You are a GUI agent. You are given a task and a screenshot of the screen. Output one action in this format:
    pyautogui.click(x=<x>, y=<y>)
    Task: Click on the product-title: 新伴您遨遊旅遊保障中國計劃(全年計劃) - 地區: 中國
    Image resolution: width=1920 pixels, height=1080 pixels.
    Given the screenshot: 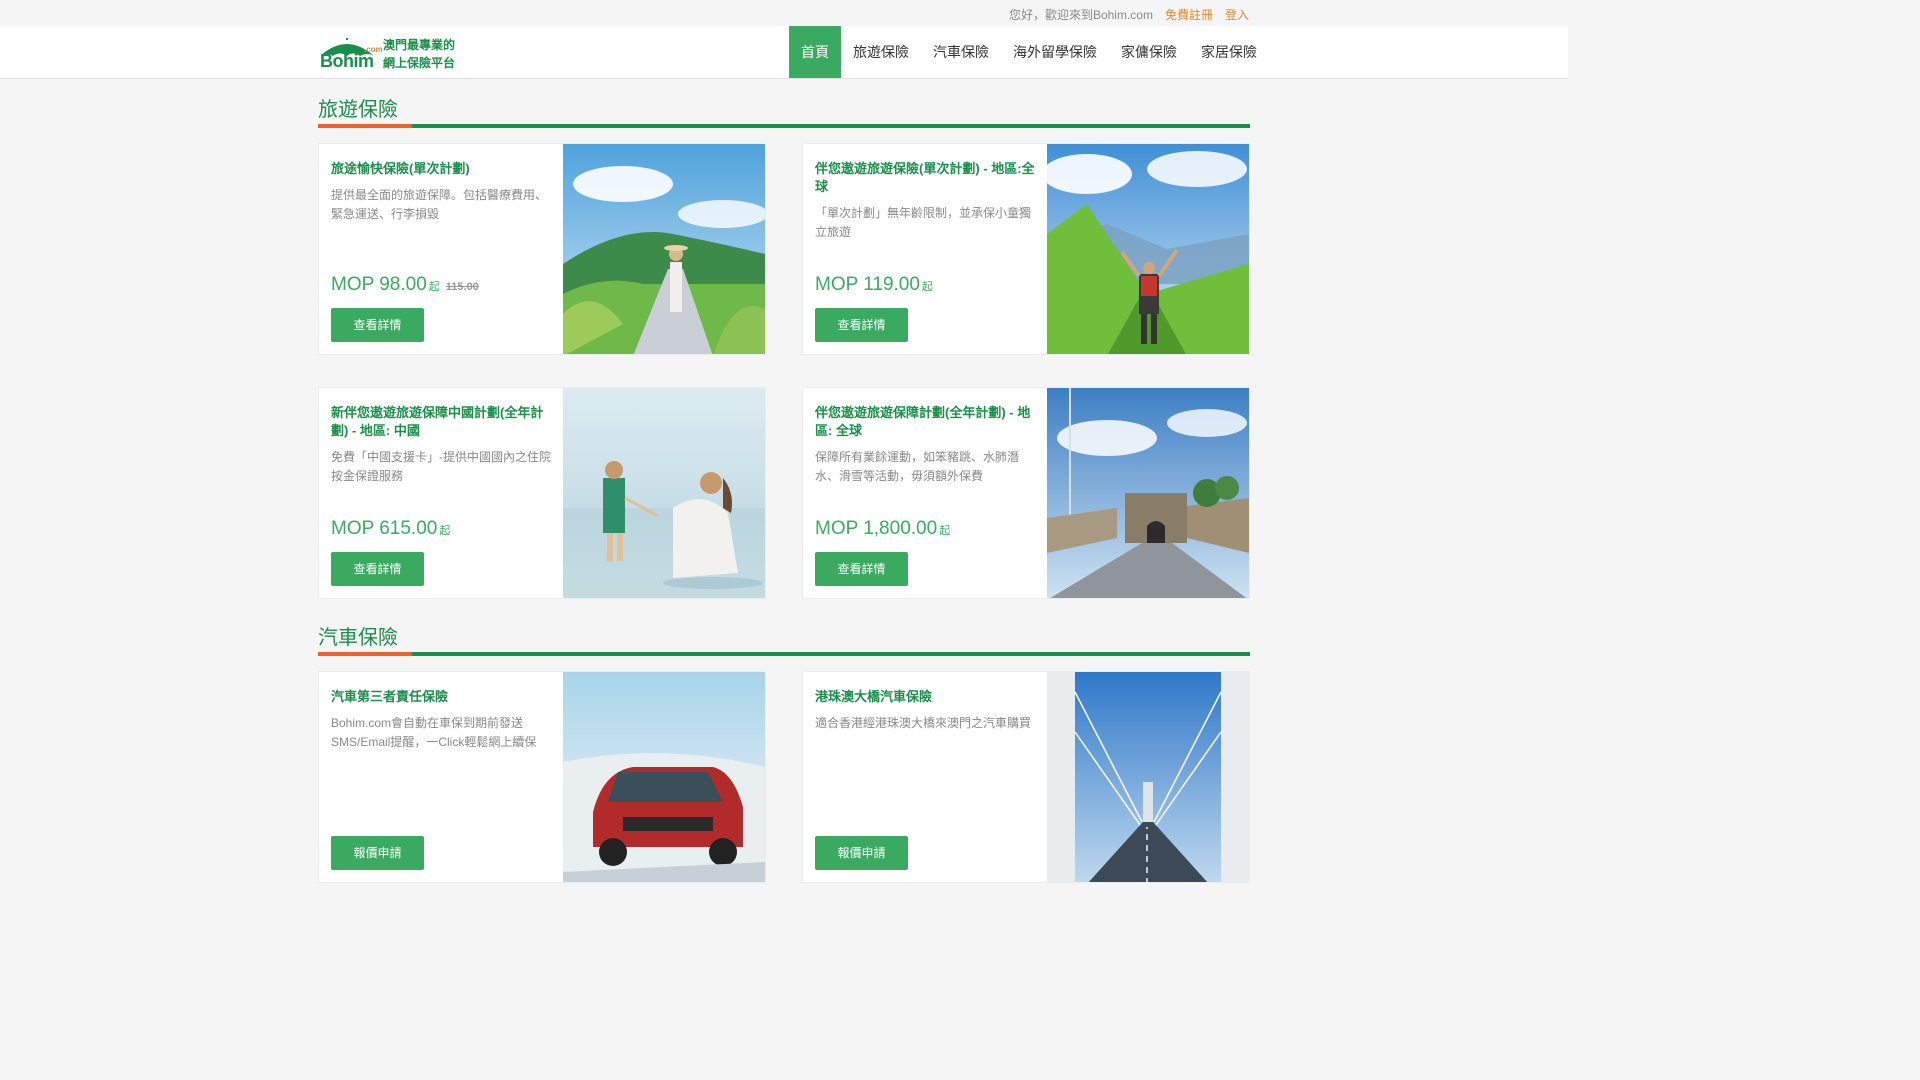 What is the action you would take?
    pyautogui.click(x=442, y=422)
    